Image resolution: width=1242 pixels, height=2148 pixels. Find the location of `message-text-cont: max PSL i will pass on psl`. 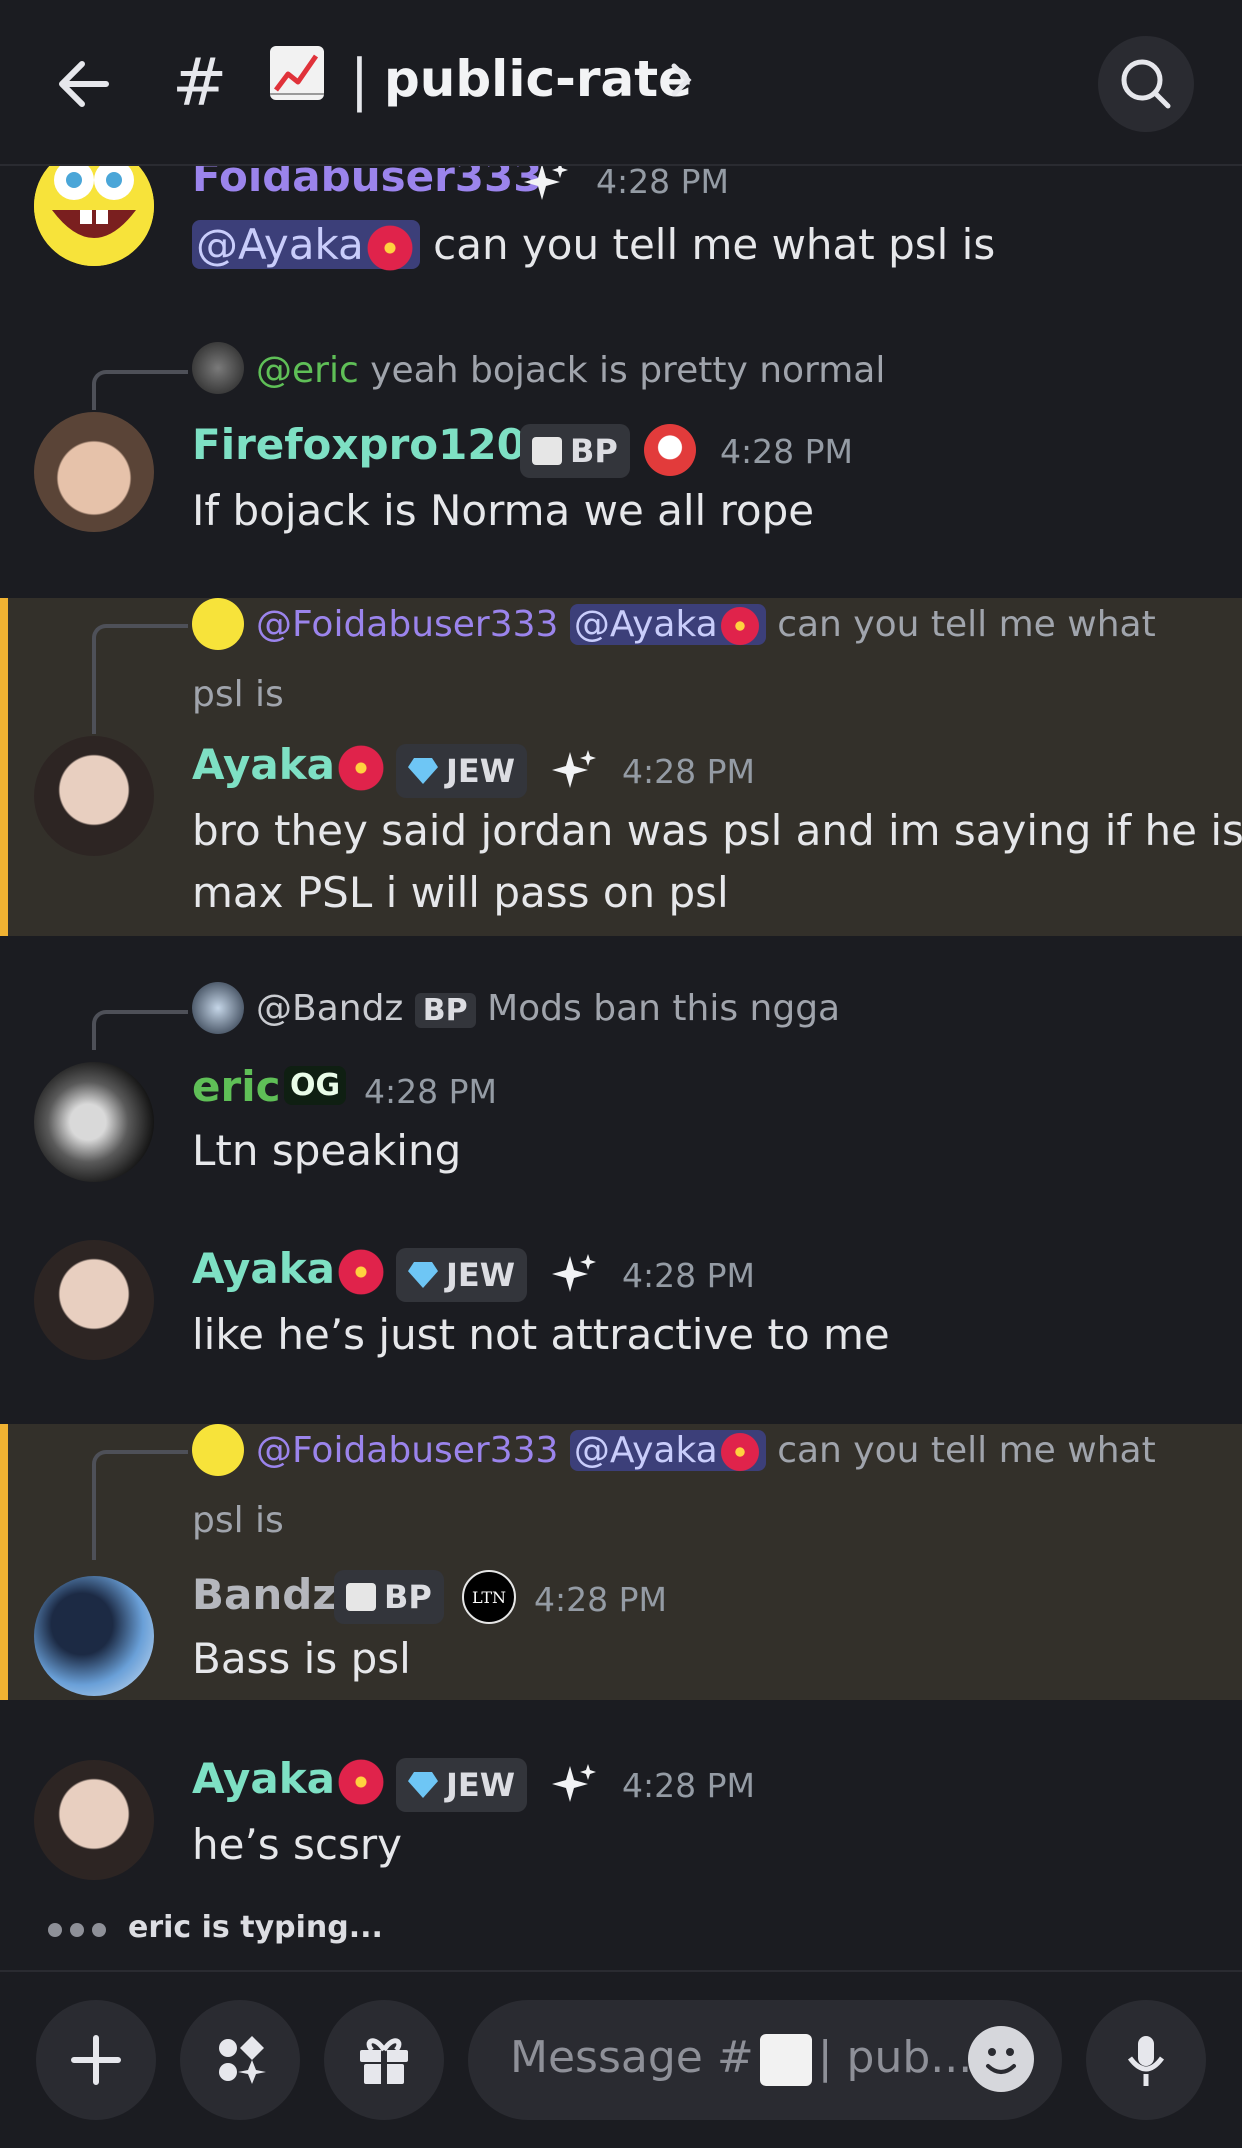

message-text-cont: max PSL i will pass on psl is located at coordinates (460, 892).